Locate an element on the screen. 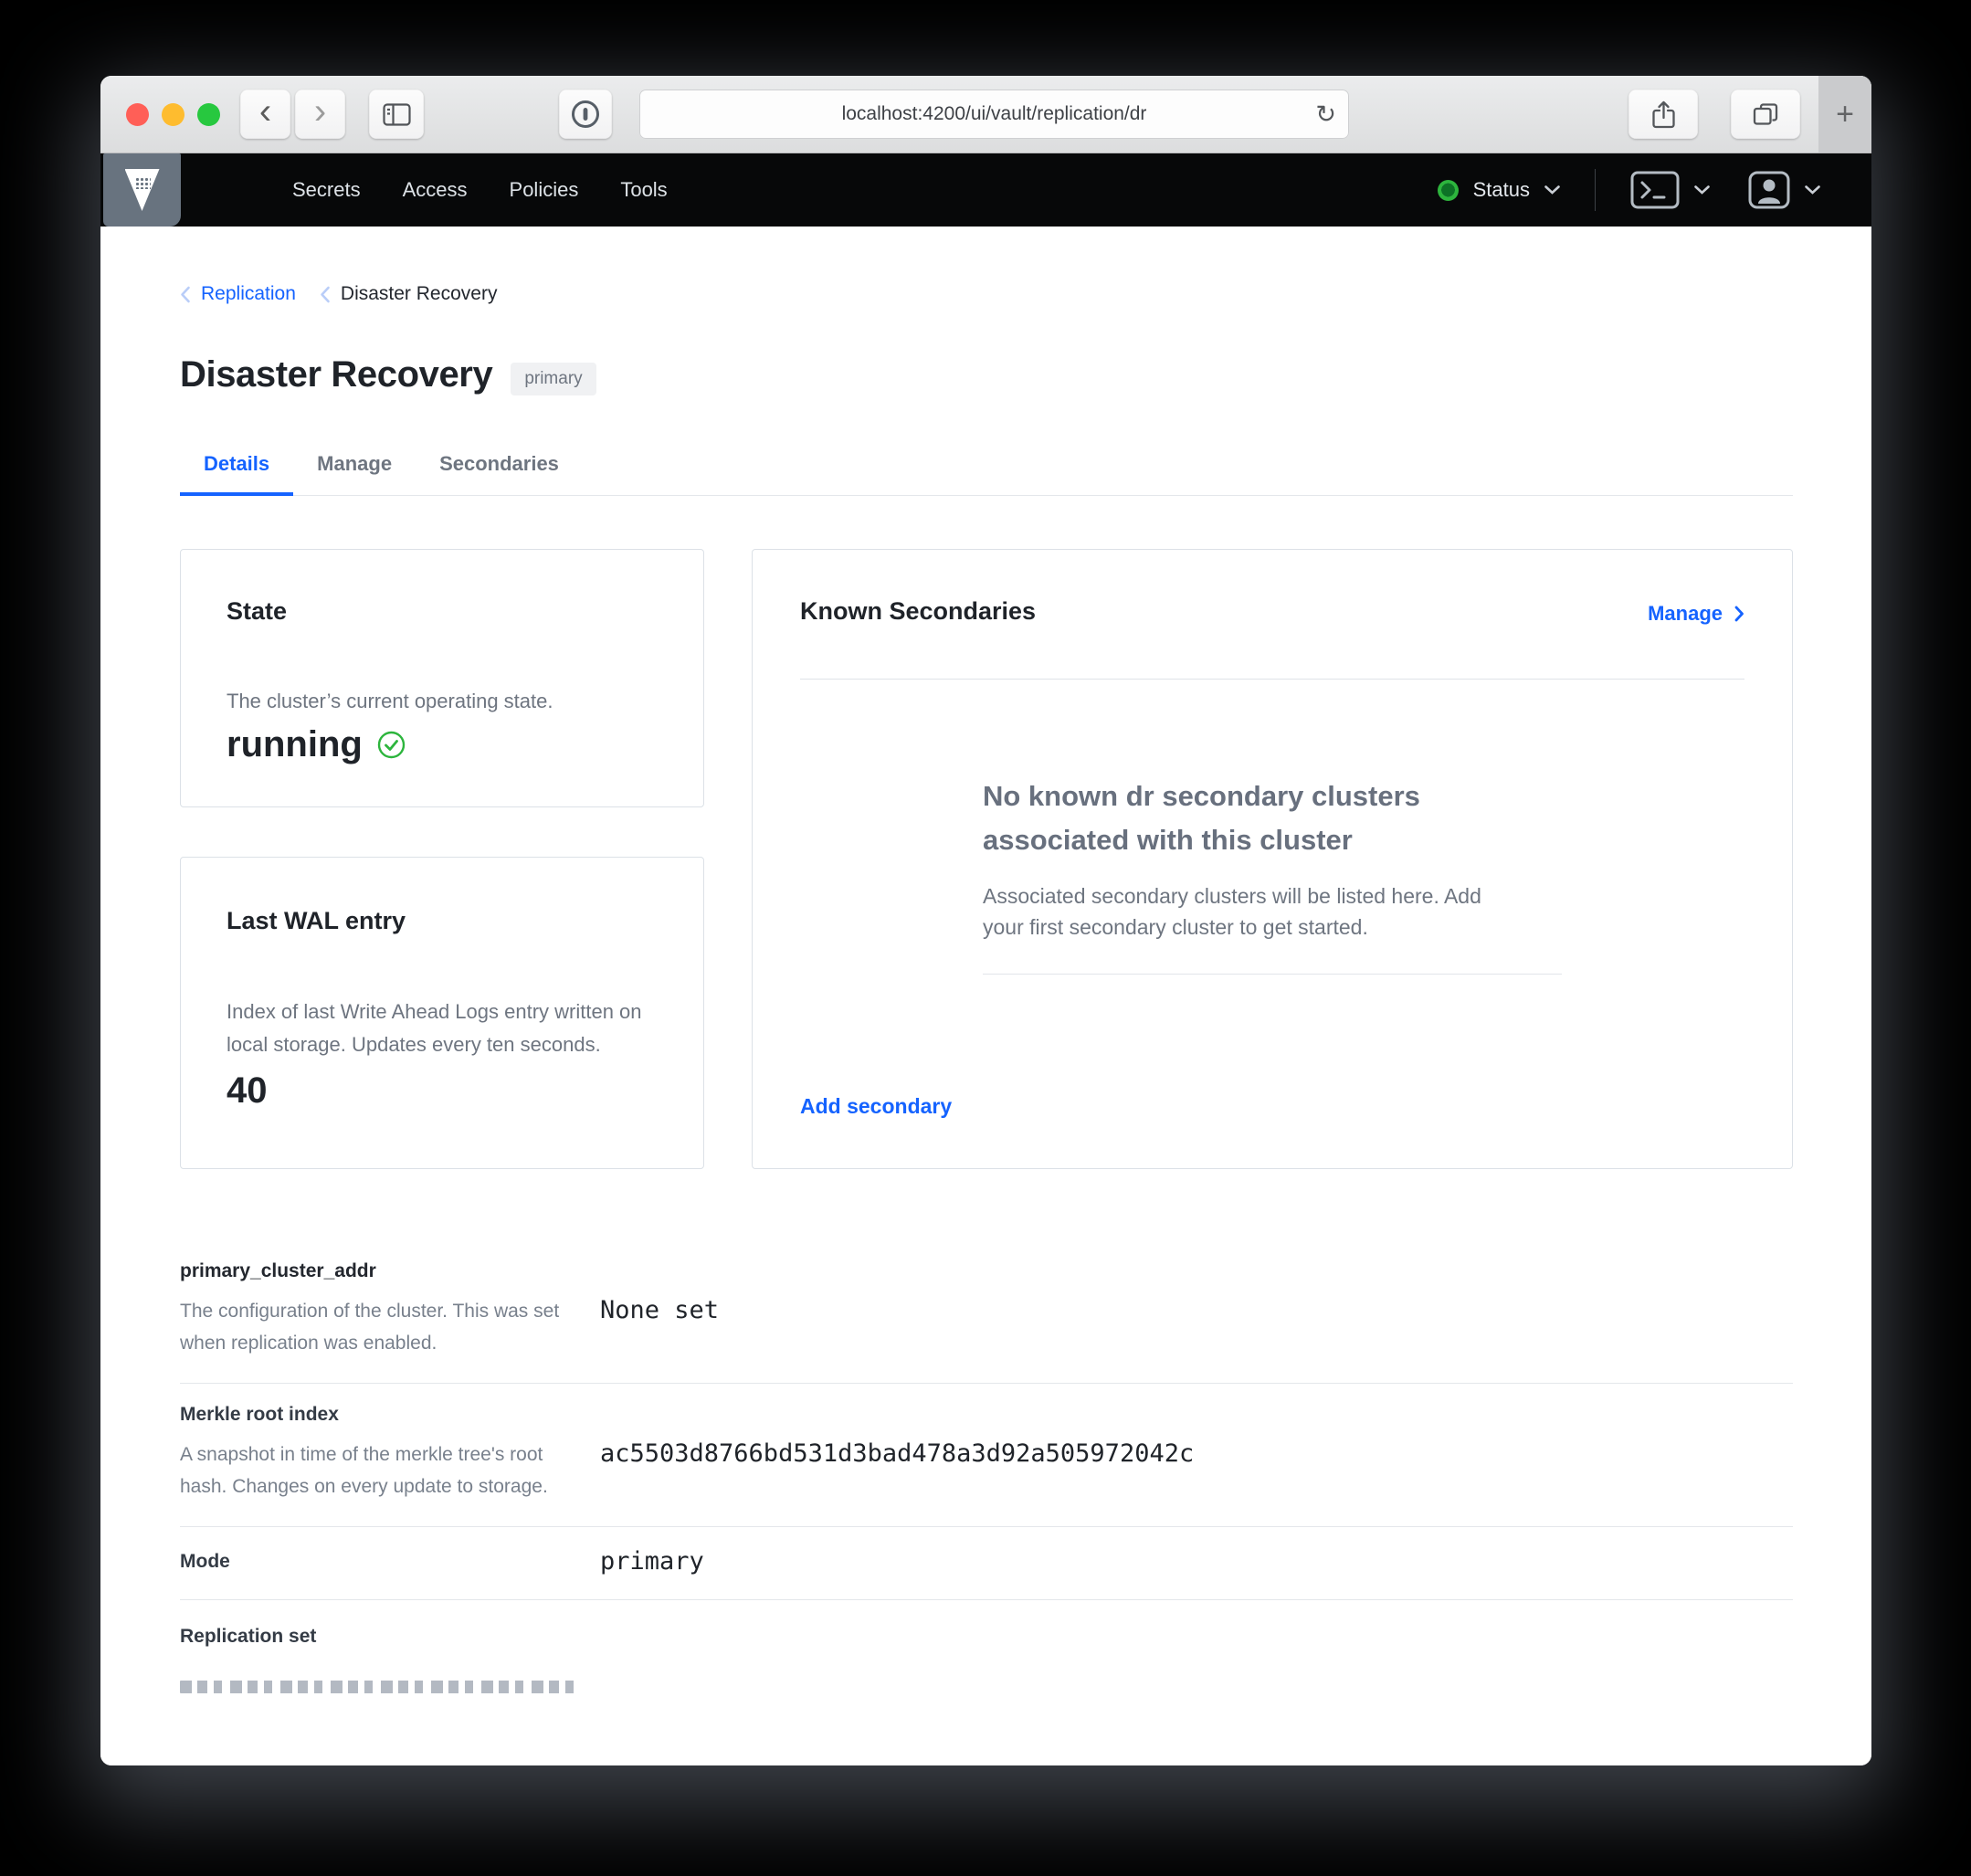 The image size is (1971, 1876). url-text: localhost:4200/ui/vault/replication/dr is located at coordinates (994, 113).